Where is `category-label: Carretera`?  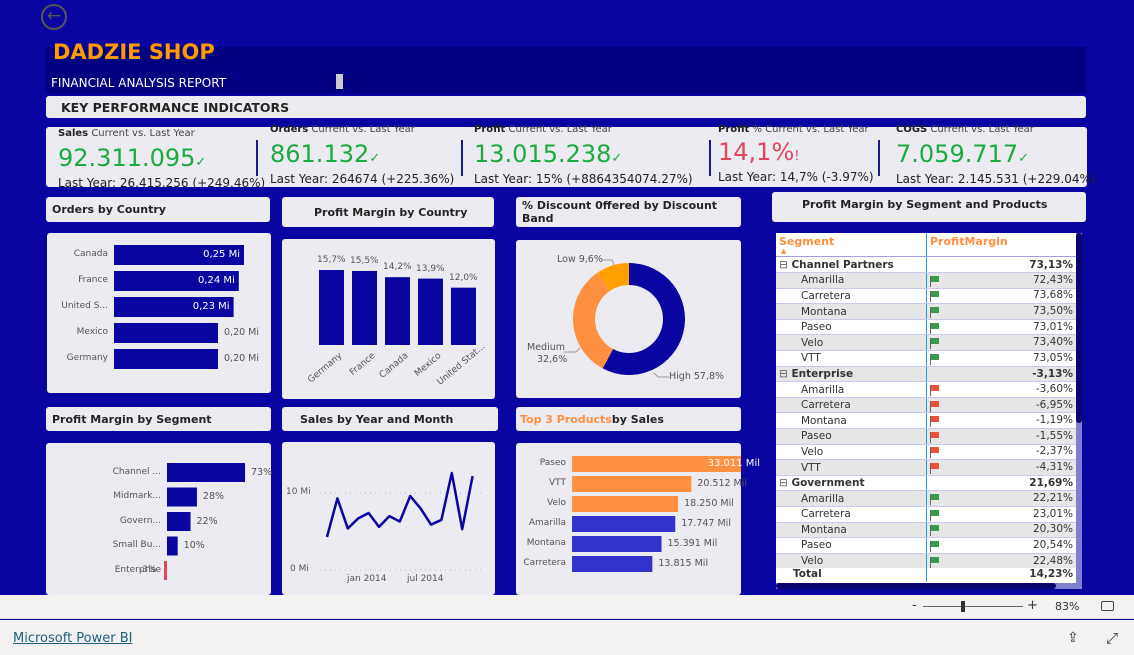 category-label: Carretera is located at coordinates (544, 563).